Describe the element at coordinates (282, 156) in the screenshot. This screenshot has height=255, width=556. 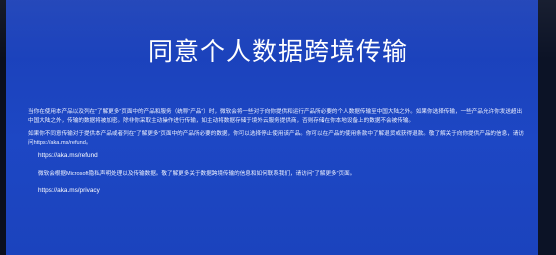
I see `refund-link-row: https://aka.ms/refund` at that location.